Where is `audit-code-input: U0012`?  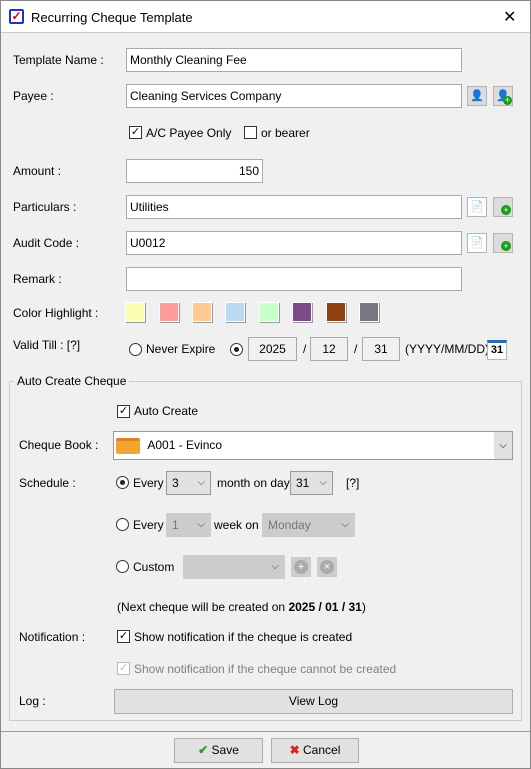 audit-code-input: U0012 is located at coordinates (294, 243).